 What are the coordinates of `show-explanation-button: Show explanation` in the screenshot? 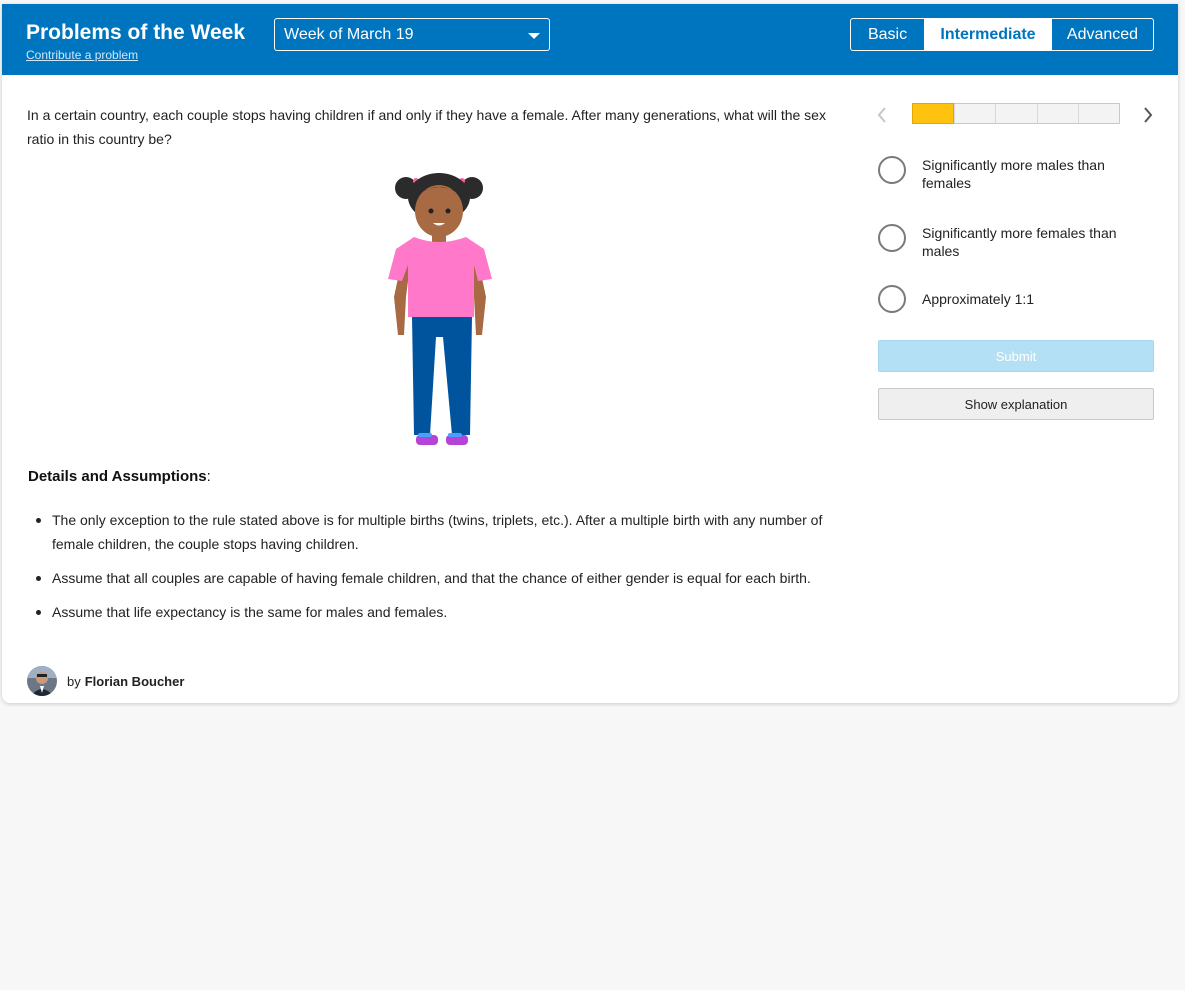 It's located at (1016, 404).